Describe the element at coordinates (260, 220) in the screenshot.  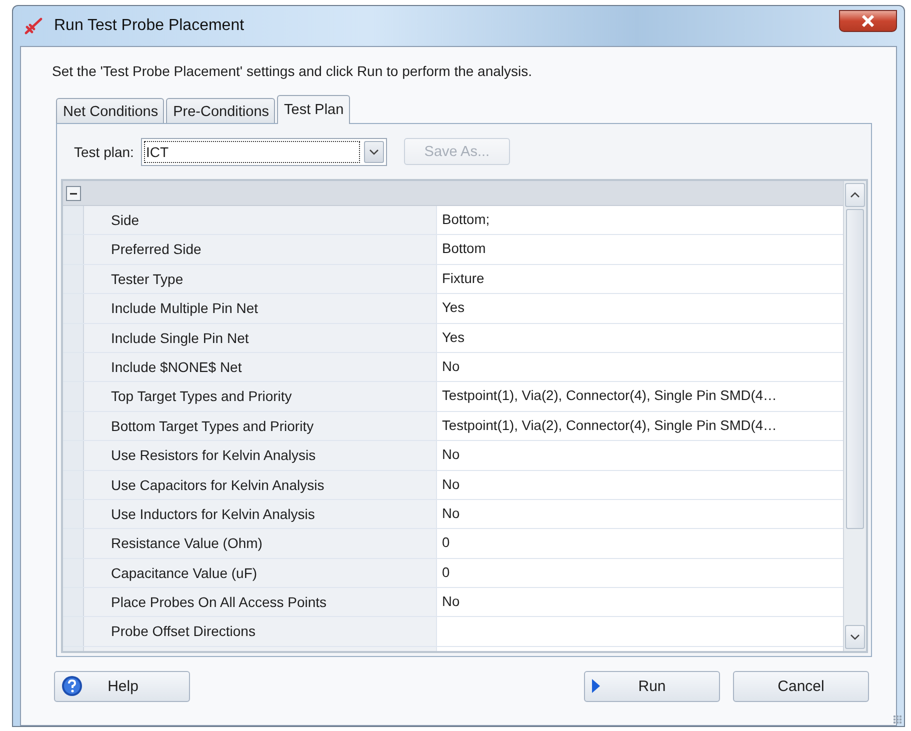
I see `property-name: Side` at that location.